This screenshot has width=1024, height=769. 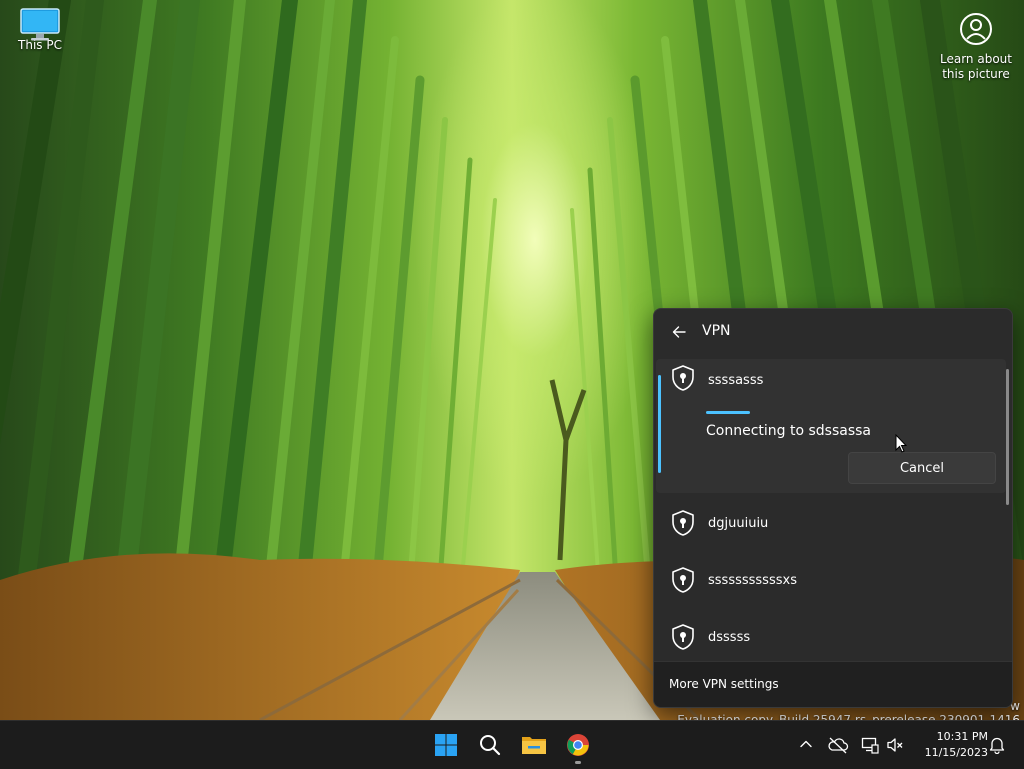 What do you see at coordinates (1007, 437) in the screenshot?
I see `vpn-list-scrollbar` at bounding box center [1007, 437].